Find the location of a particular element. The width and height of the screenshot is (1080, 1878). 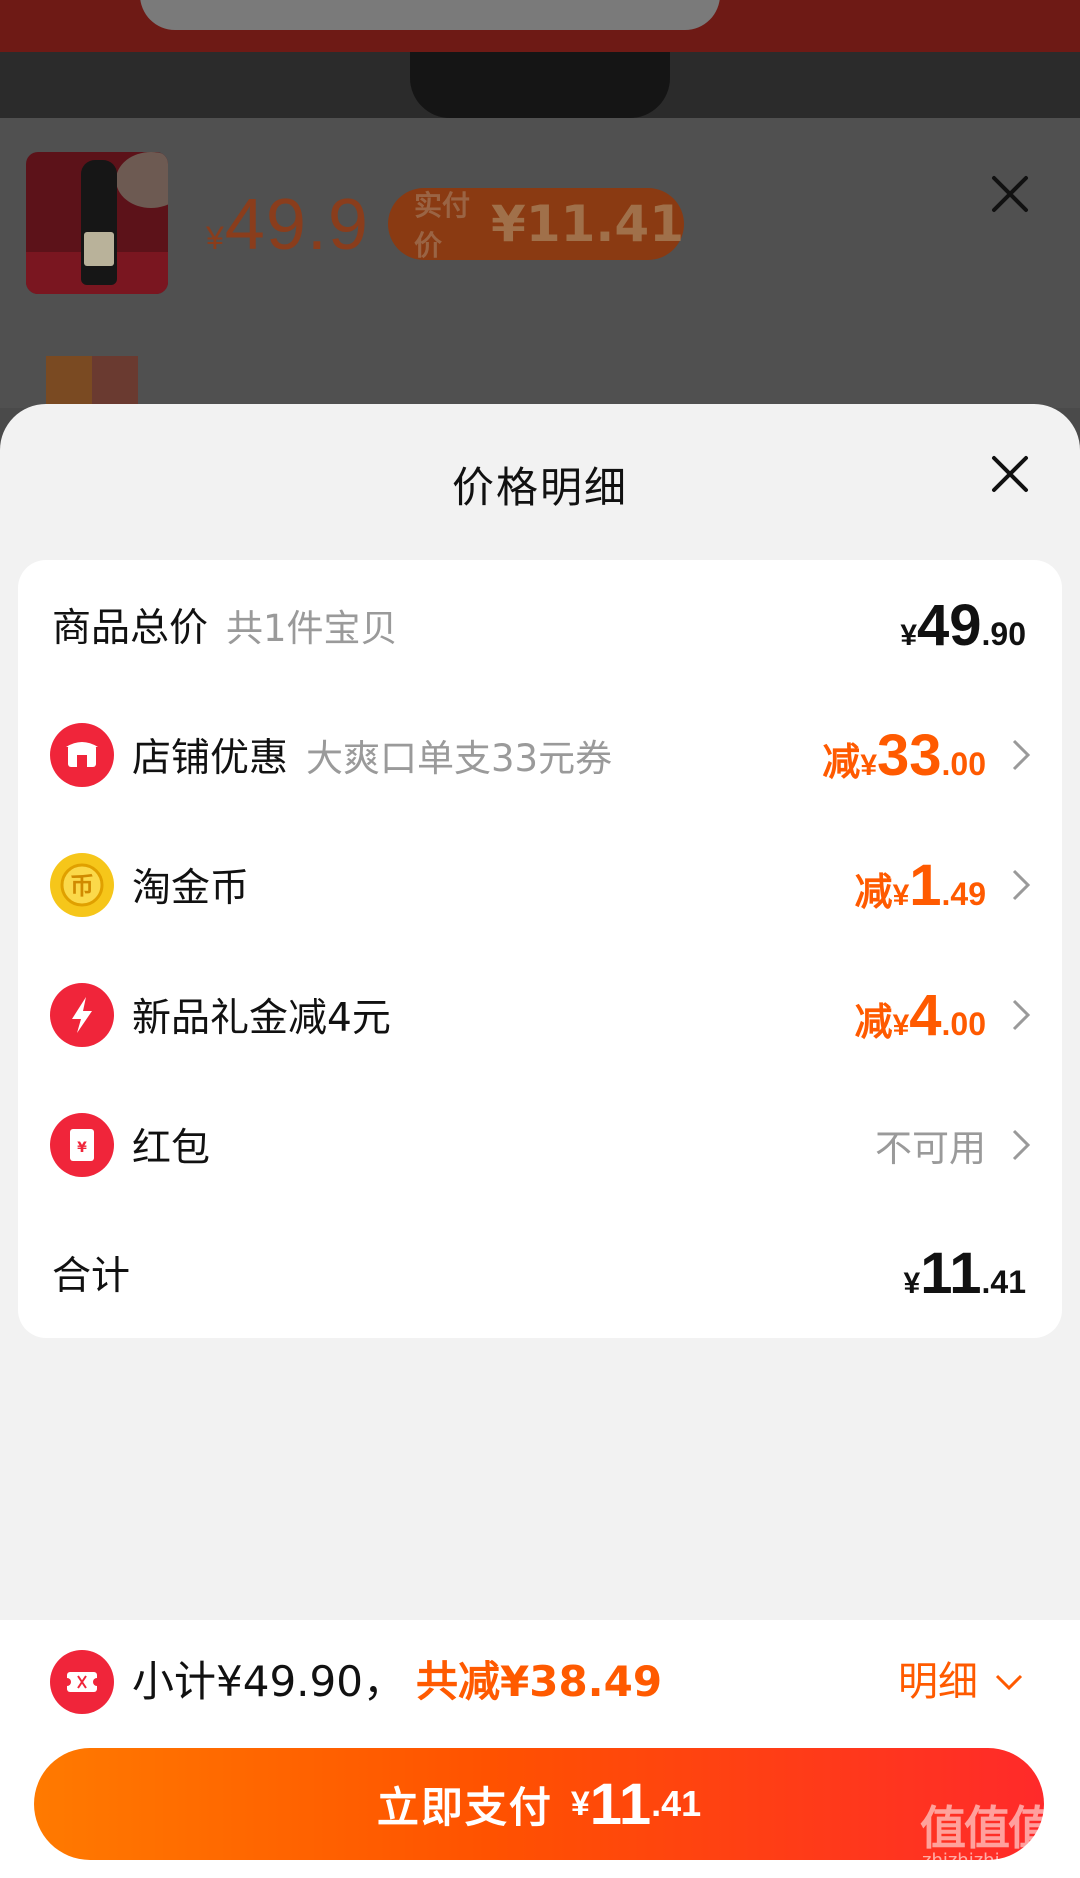

coin-discount-label: 淘金币 is located at coordinates (191, 888).